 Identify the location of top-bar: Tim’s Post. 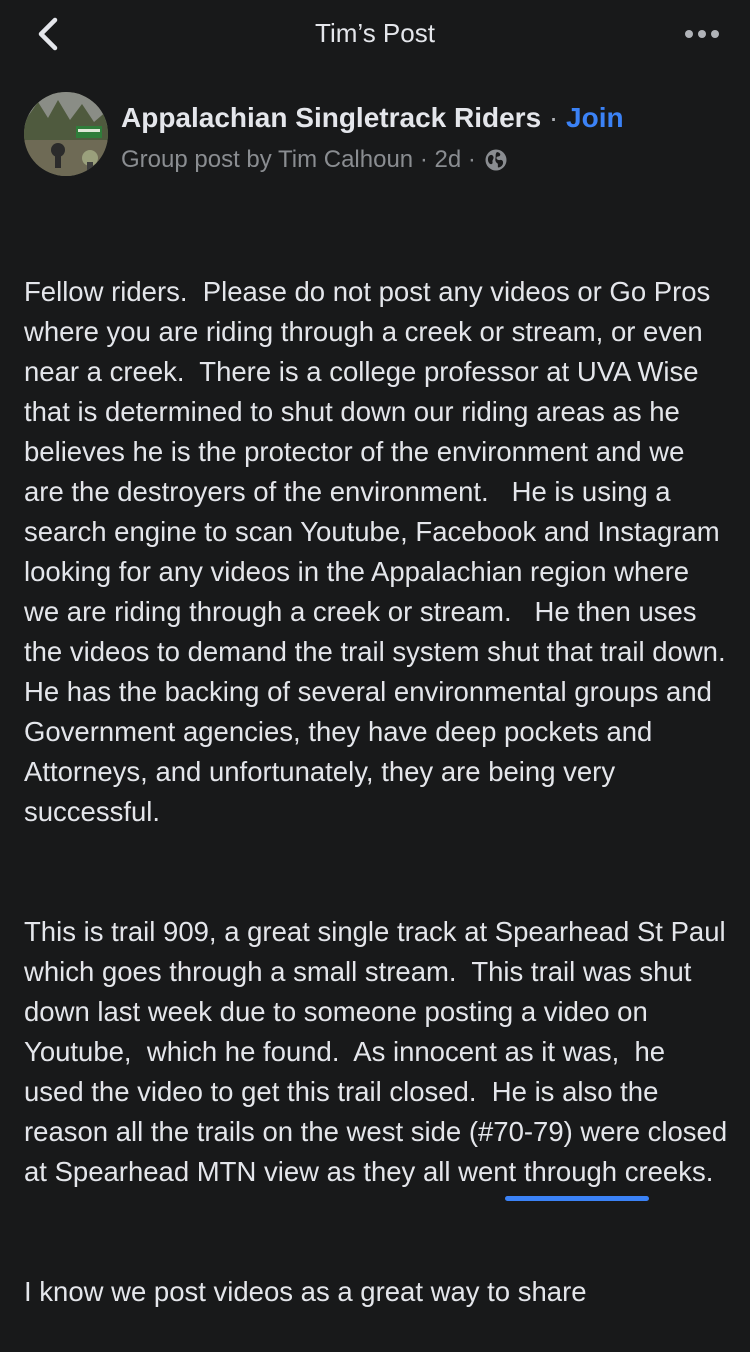
(375, 36).